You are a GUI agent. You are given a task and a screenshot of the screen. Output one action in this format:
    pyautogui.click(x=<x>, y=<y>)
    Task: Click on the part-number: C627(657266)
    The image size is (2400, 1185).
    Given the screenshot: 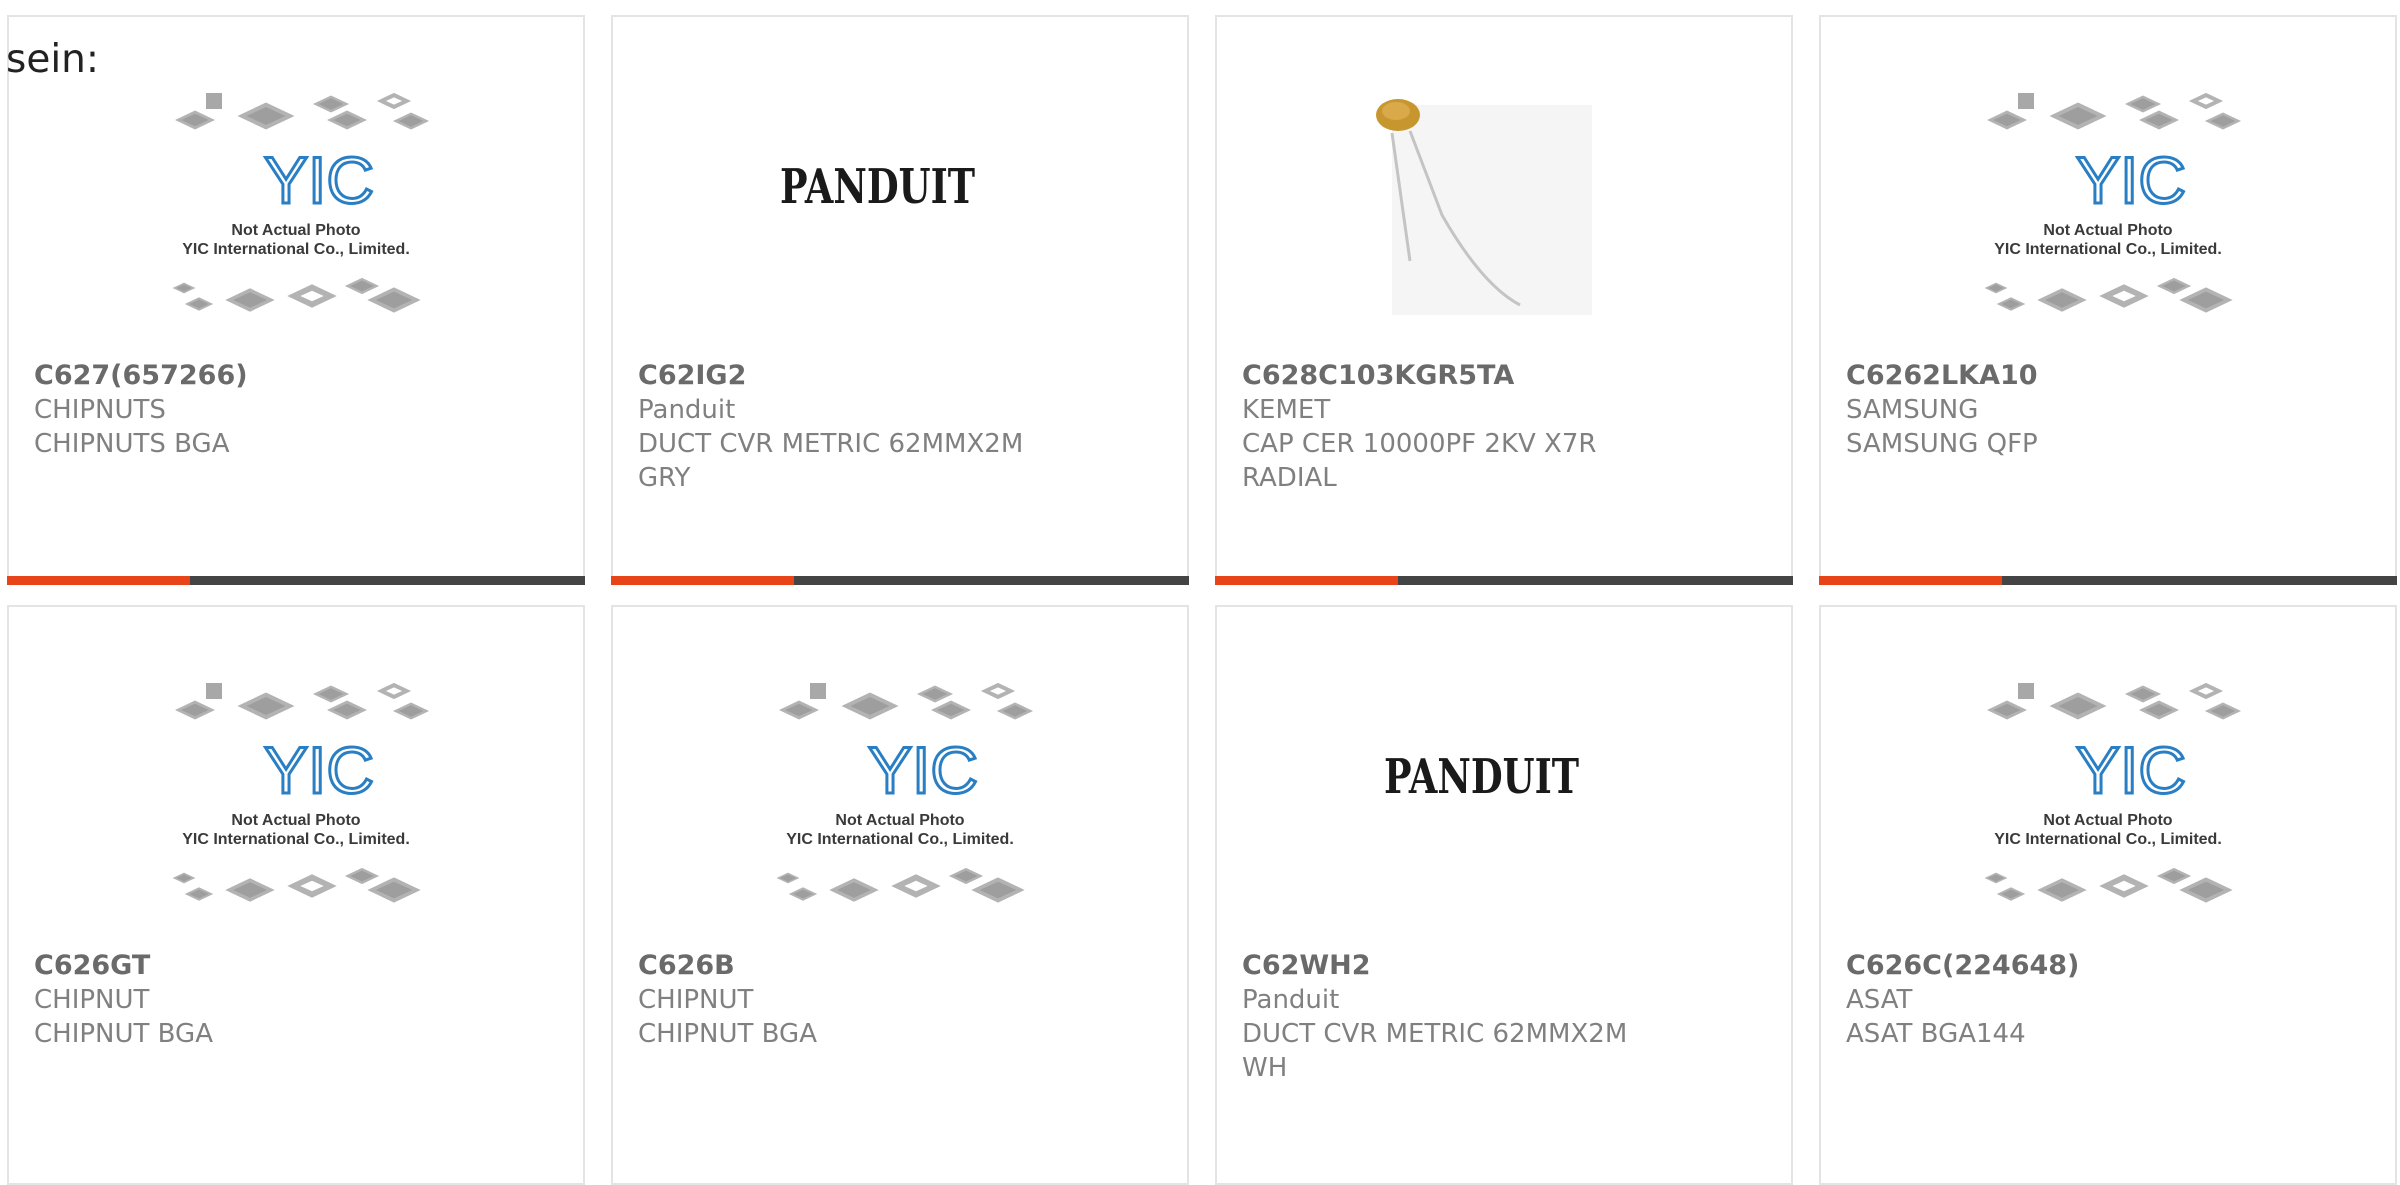 What is the action you would take?
    pyautogui.click(x=298, y=376)
    